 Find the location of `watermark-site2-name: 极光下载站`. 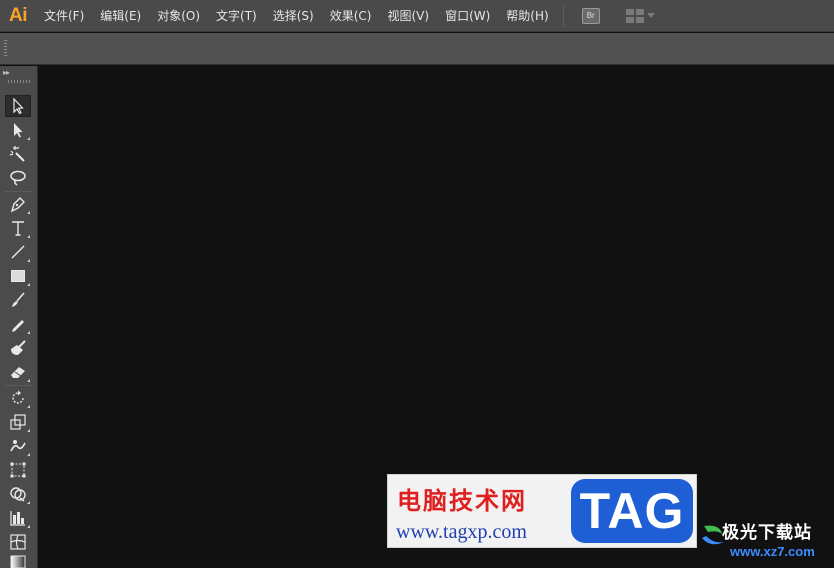

watermark-site2-name: 极光下载站 is located at coordinates (767, 533).